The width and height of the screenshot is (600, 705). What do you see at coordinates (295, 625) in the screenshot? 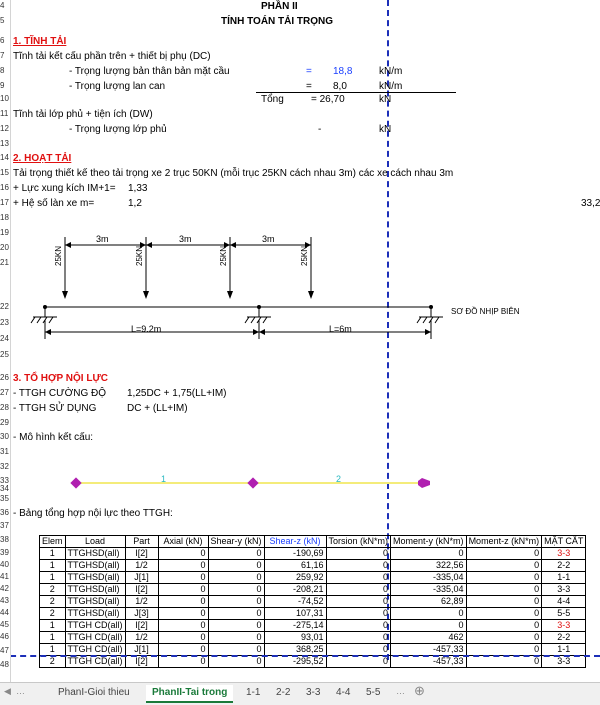
I see `table-cell: -275,14` at bounding box center [295, 625].